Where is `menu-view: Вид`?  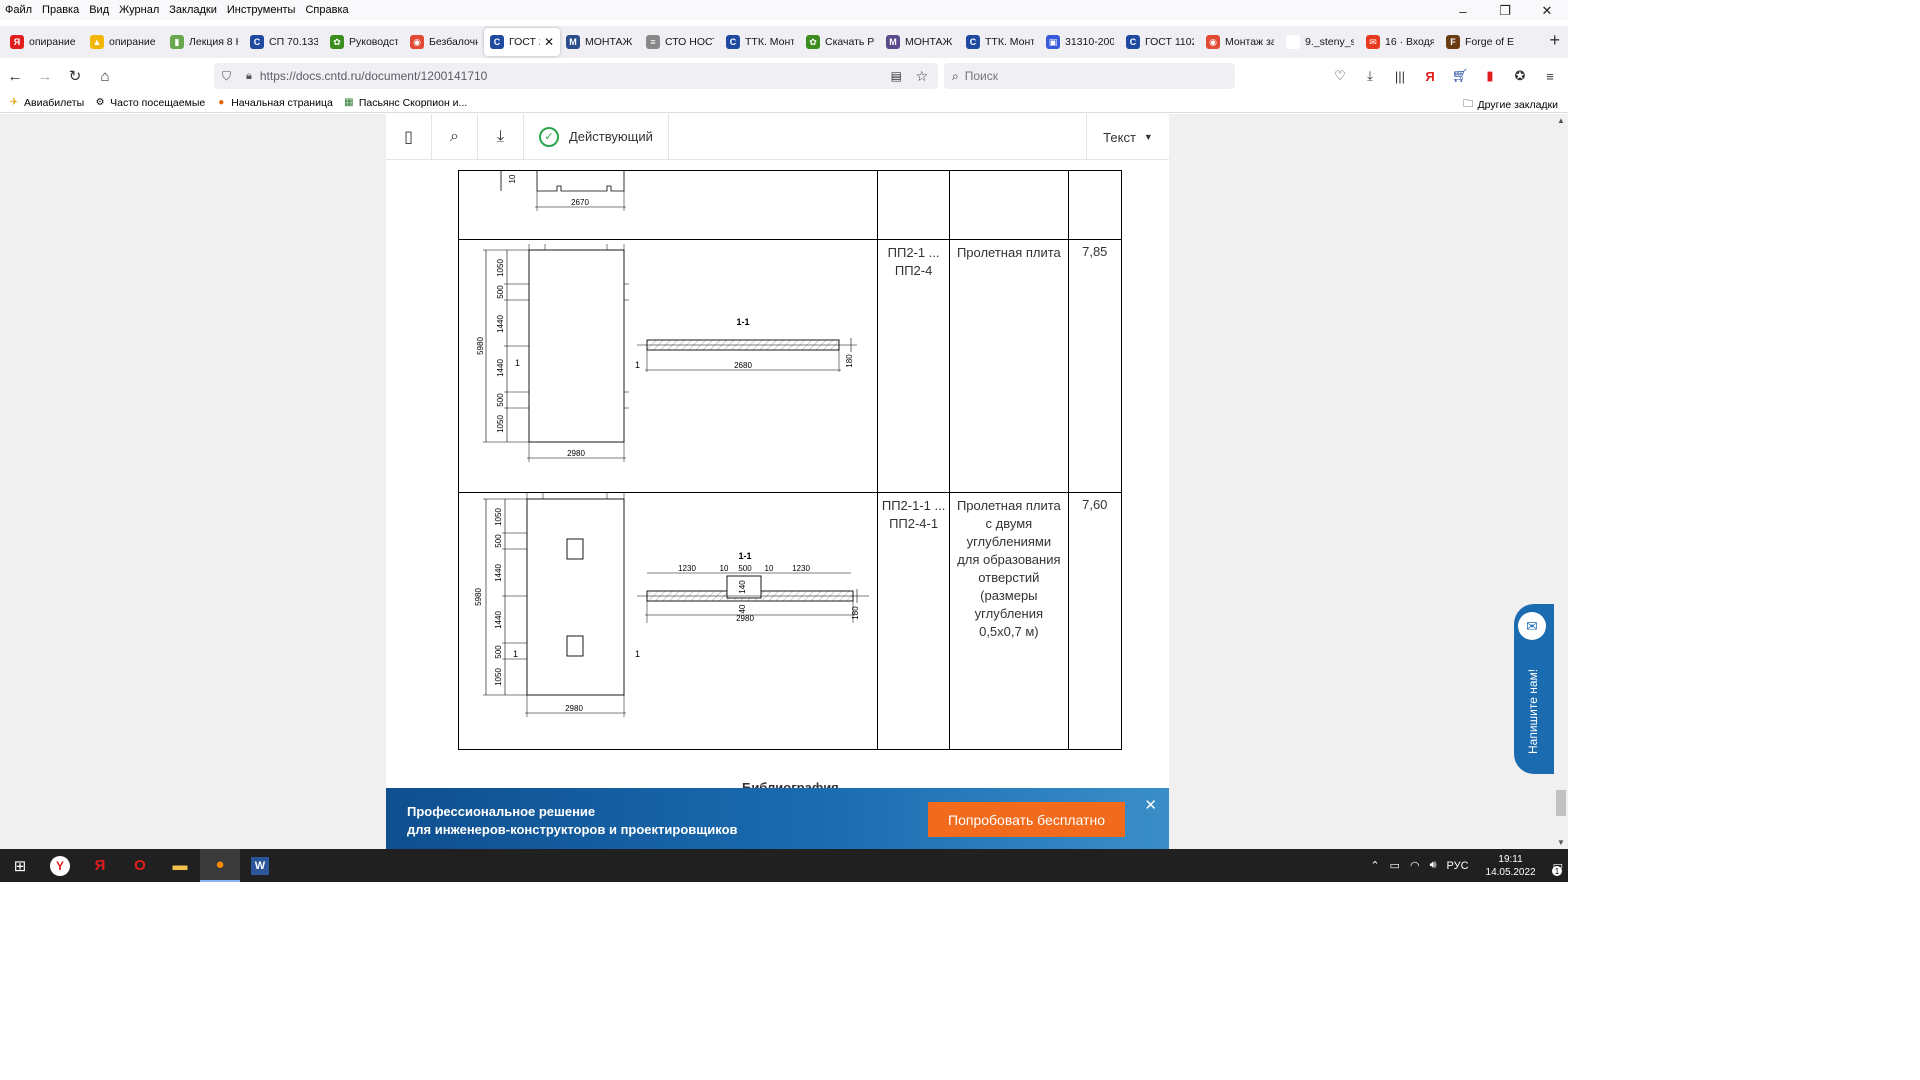
menu-view: Вид is located at coordinates (99, 10).